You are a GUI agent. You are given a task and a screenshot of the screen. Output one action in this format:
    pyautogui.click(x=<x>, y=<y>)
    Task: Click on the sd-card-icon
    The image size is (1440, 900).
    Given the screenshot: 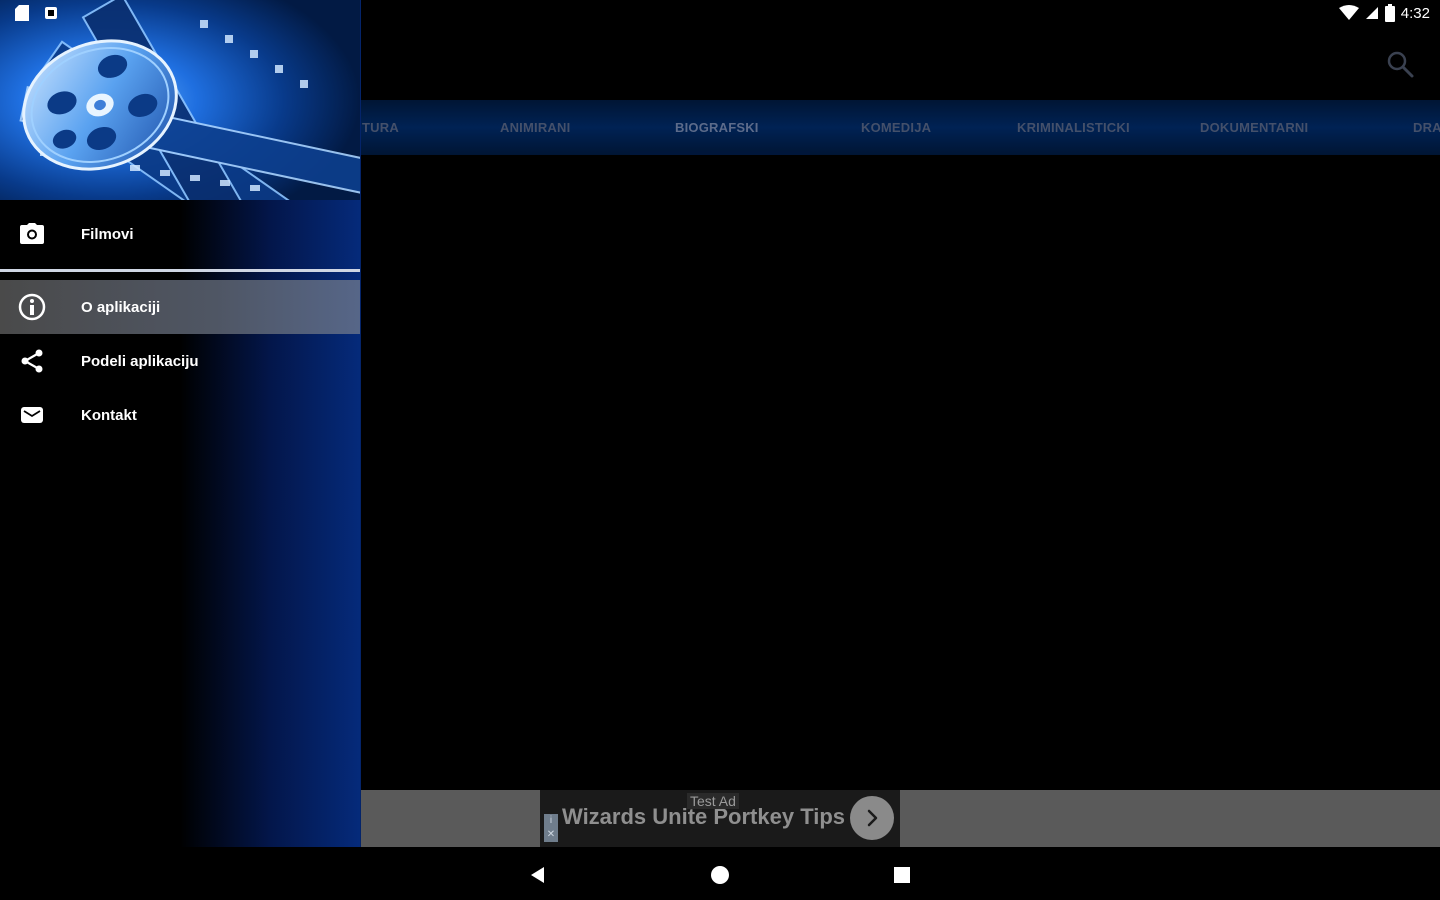 What is the action you would take?
    pyautogui.click(x=22, y=13)
    